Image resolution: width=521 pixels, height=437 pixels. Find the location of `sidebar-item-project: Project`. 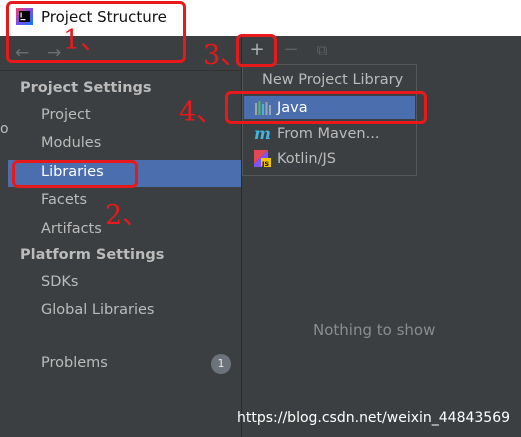

sidebar-item-project: Project is located at coordinates (66, 115).